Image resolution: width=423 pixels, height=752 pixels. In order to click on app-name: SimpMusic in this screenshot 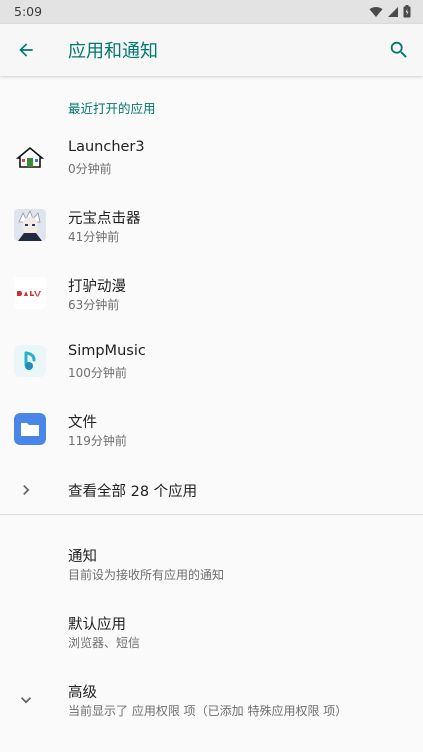, I will do `click(107, 351)`.